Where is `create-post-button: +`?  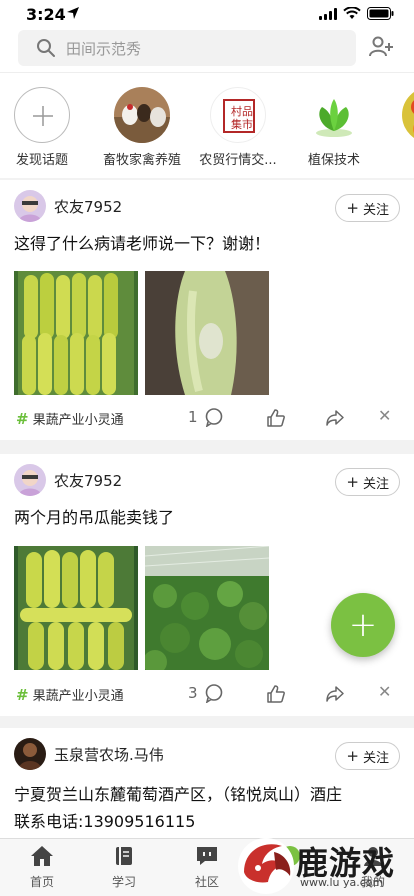 create-post-button: + is located at coordinates (363, 625).